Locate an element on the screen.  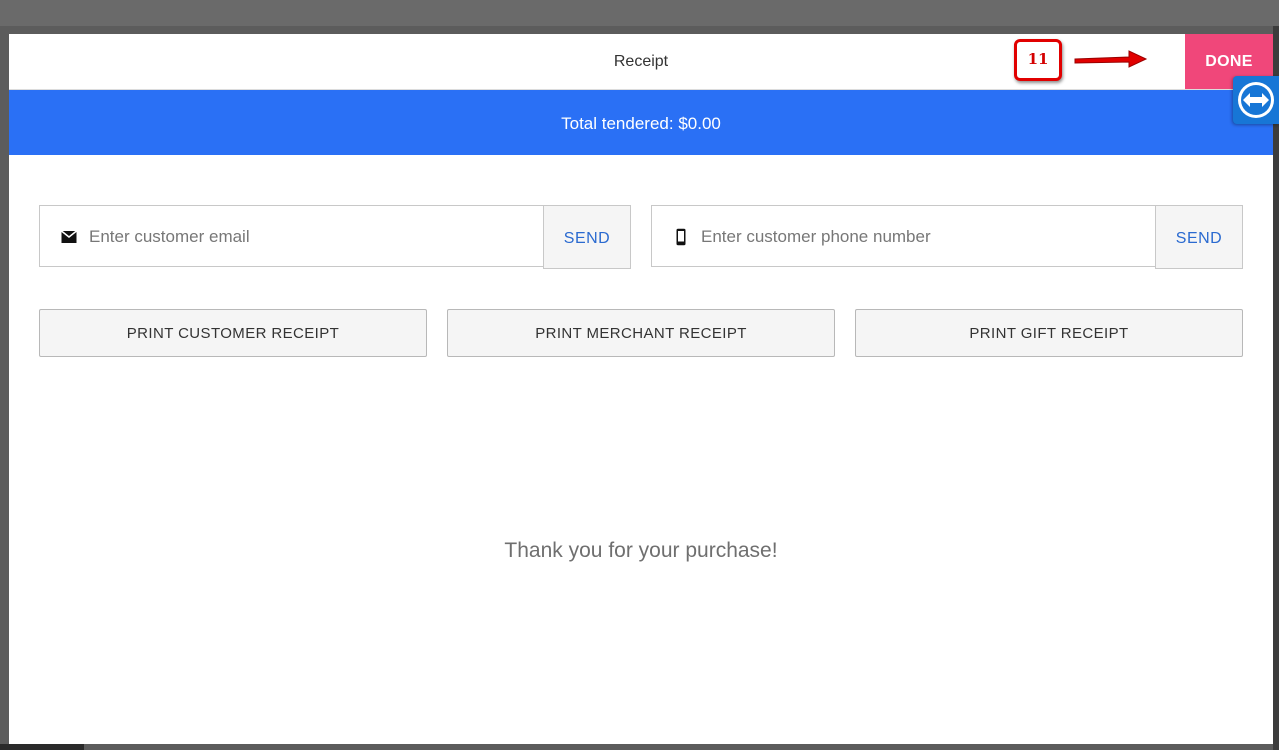
phone-field is located at coordinates (903, 236).